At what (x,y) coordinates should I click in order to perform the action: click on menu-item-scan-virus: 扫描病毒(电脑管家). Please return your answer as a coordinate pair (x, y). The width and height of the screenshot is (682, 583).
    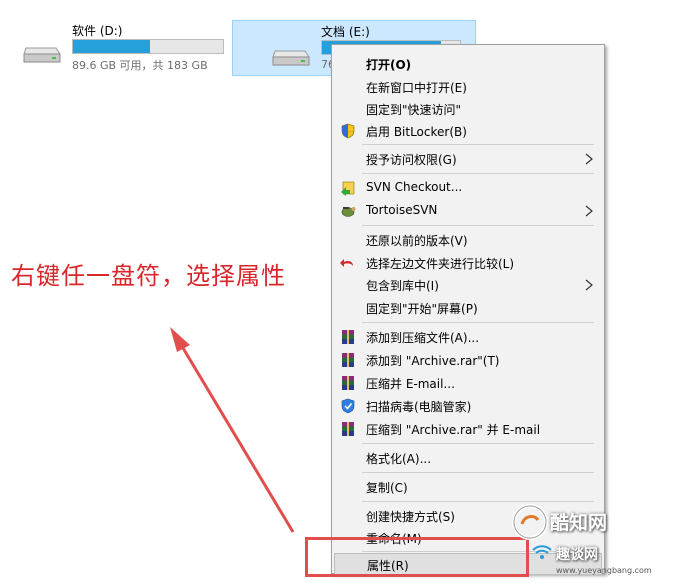
    Looking at the image, I should click on (468, 406).